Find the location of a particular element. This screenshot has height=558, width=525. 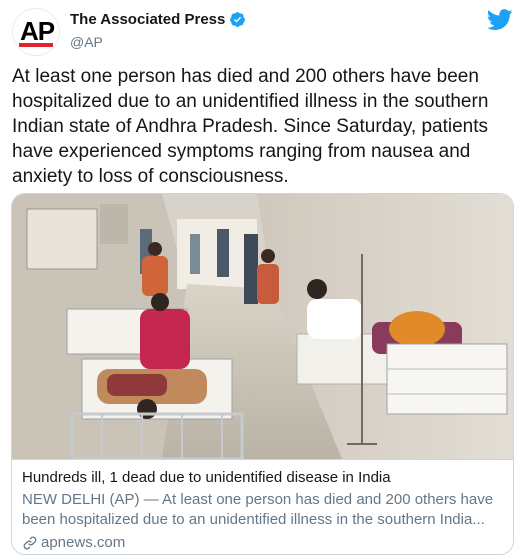

account-handle: @AP is located at coordinates (158, 42).